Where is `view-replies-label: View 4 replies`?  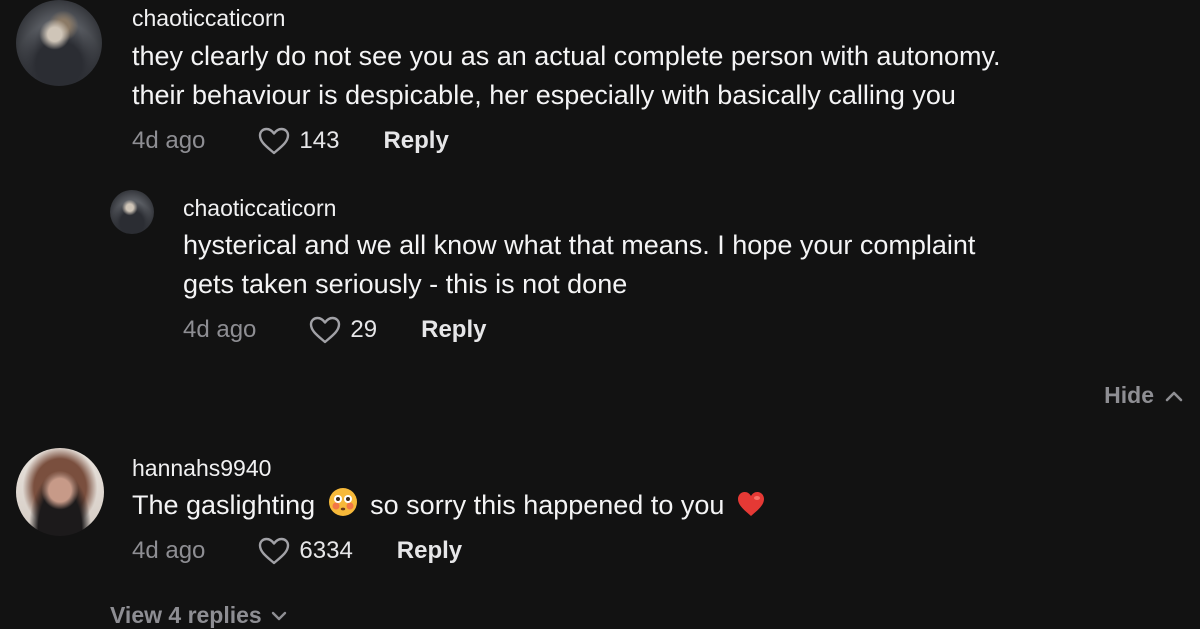 view-replies-label: View 4 replies is located at coordinates (186, 615).